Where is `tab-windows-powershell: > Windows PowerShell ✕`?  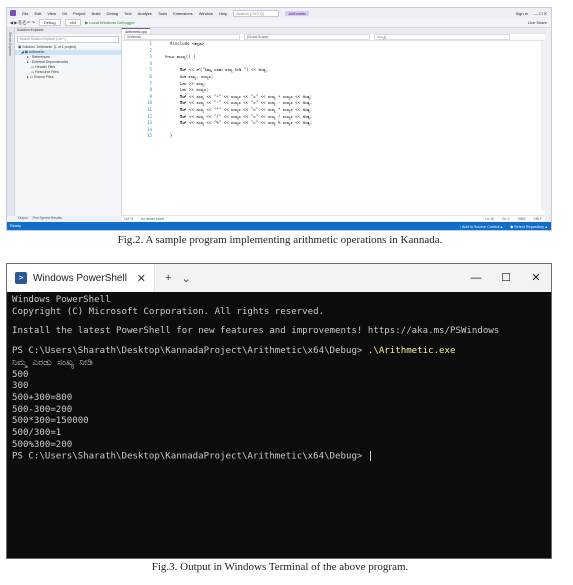 tab-windows-powershell: > Windows PowerShell ✕ is located at coordinates (81, 278).